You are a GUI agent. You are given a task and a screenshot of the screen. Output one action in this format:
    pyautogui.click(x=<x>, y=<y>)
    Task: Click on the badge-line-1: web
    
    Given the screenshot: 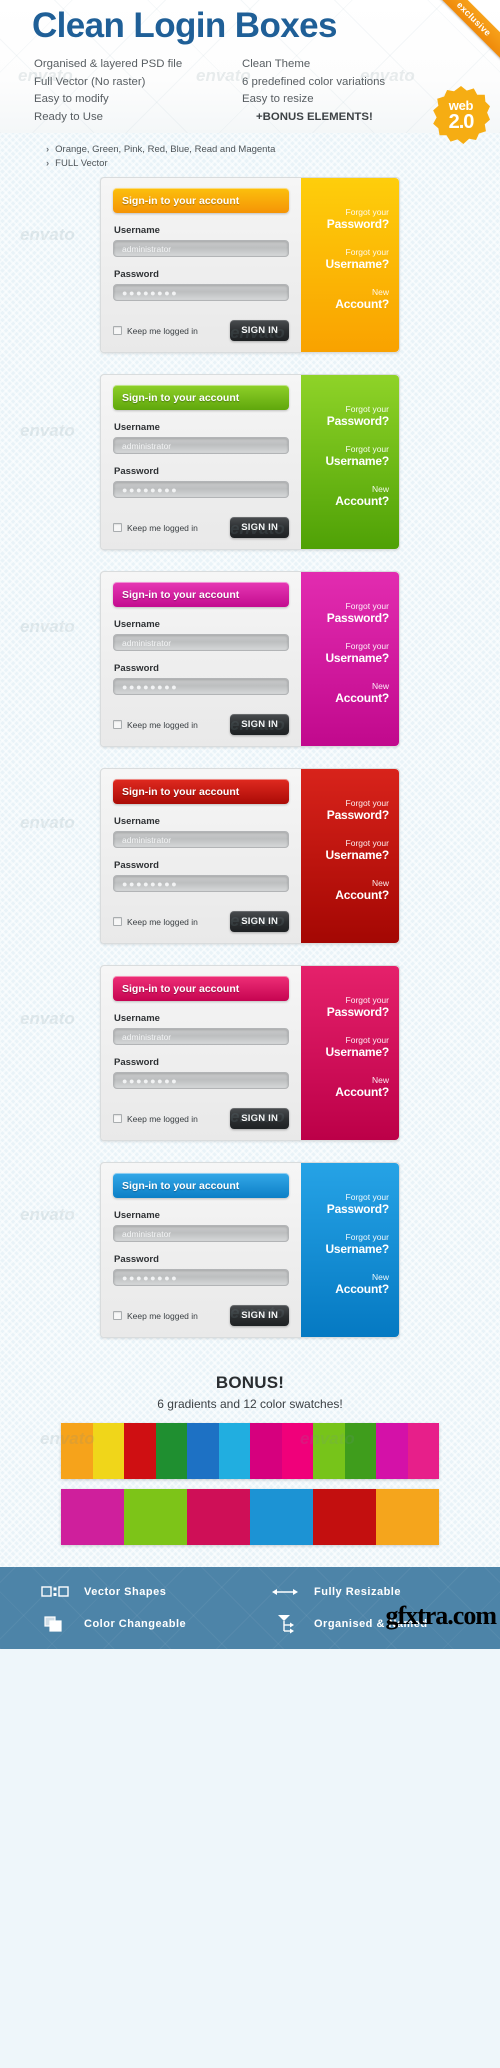 What is the action you would take?
    pyautogui.click(x=461, y=105)
    